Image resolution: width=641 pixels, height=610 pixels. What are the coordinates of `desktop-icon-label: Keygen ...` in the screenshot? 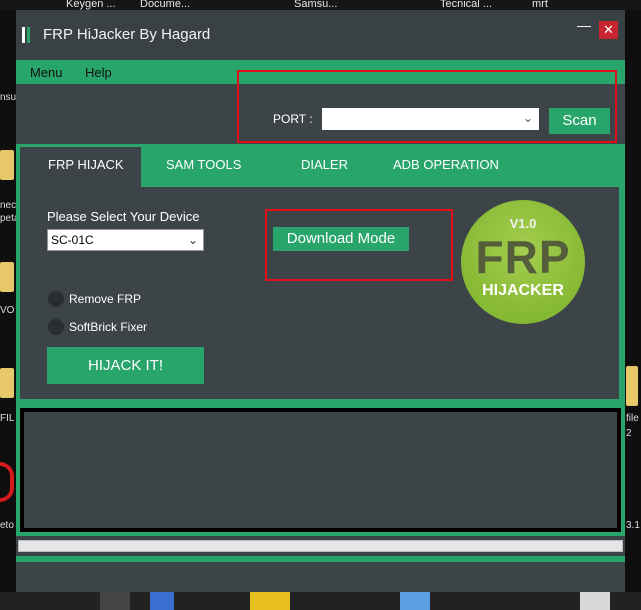 It's located at (91, 5).